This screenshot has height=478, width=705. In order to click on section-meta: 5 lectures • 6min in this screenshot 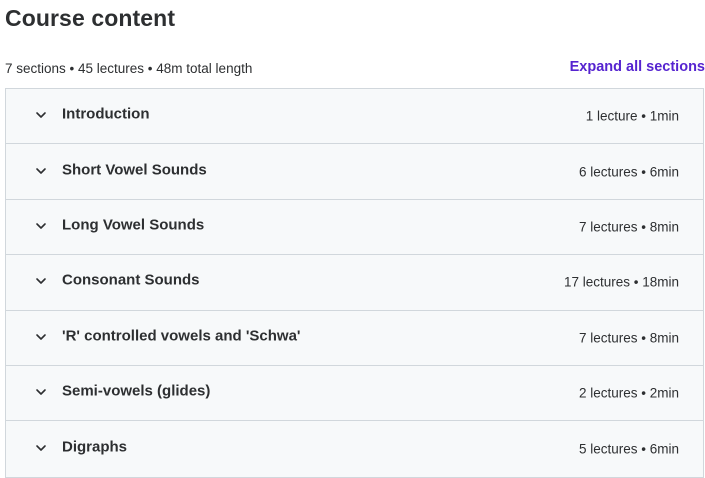, I will do `click(628, 449)`.